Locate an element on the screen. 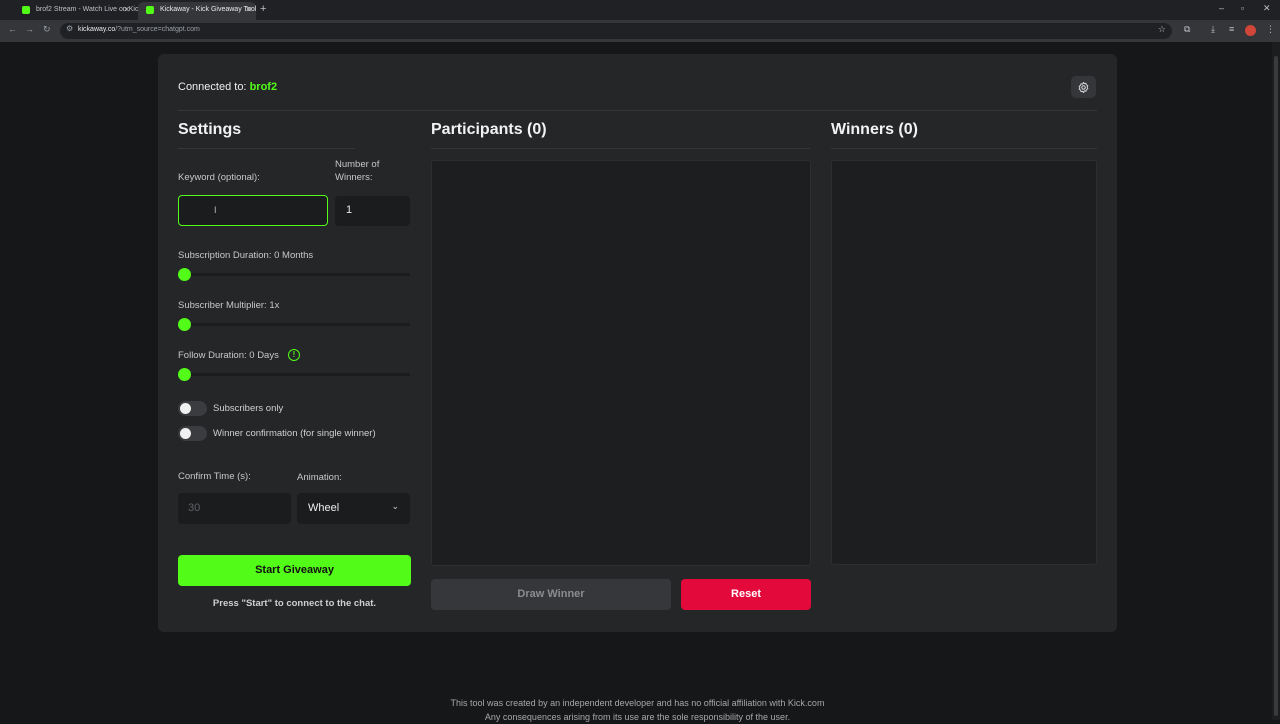 This screenshot has width=1280, height=724. gear-icon is located at coordinates (1083, 87).